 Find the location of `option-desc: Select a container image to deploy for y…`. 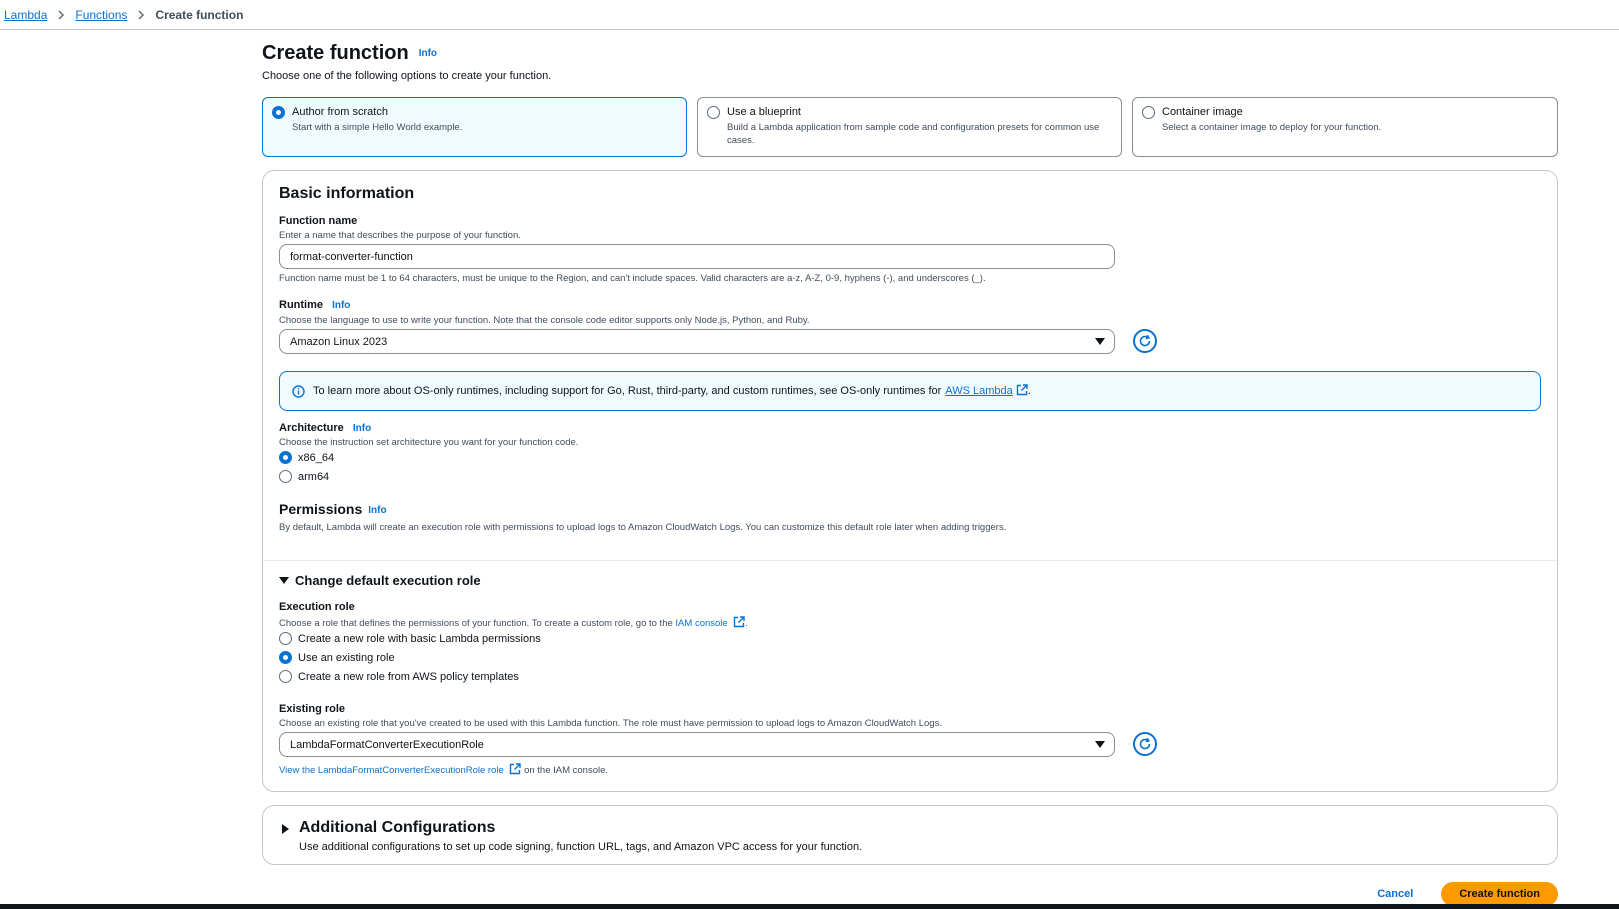

option-desc: Select a container image to deploy for y… is located at coordinates (1272, 127).